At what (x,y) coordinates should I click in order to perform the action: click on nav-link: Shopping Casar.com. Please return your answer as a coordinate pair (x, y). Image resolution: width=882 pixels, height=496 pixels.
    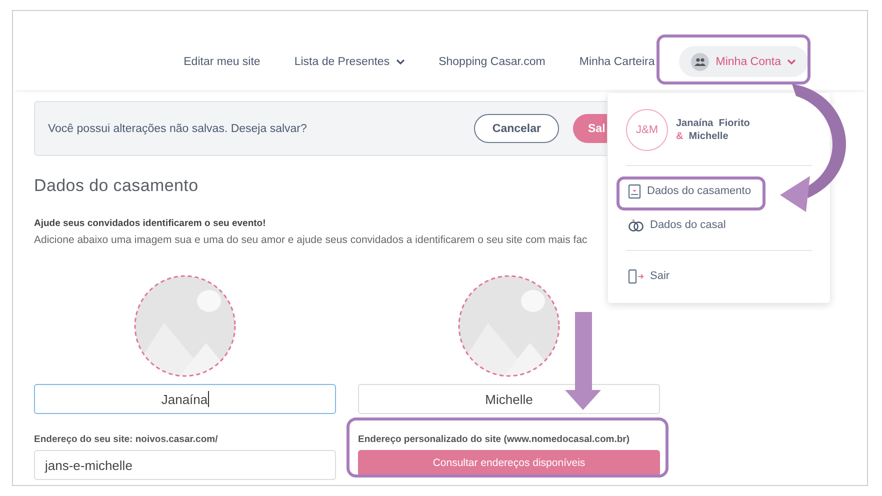
    Looking at the image, I should click on (492, 51).